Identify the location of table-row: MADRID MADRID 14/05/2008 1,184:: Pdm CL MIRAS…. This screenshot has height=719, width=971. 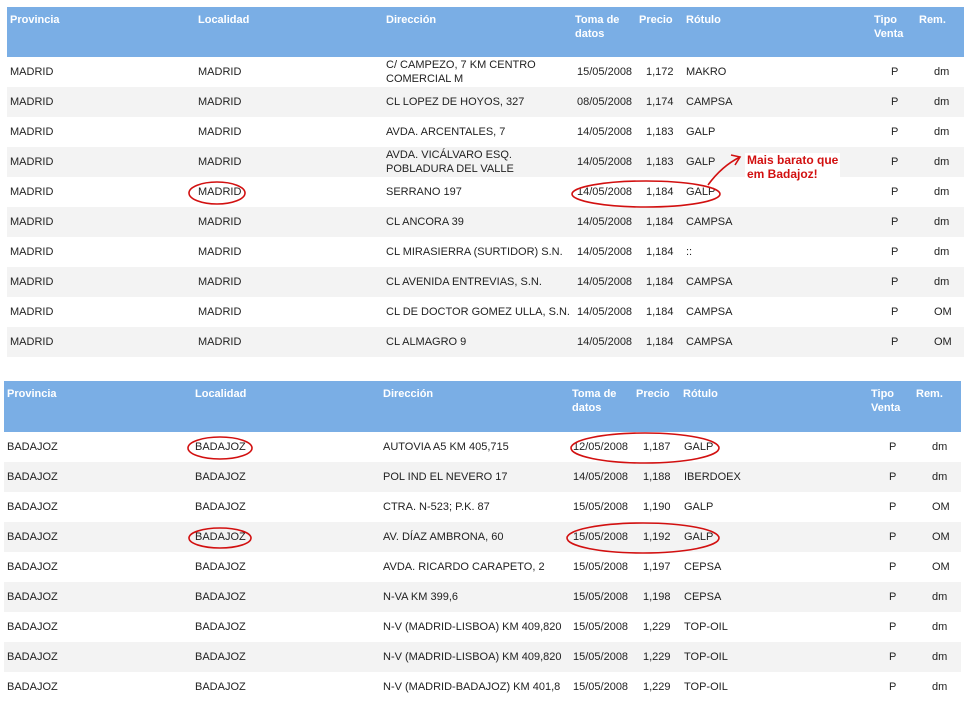
(485, 252).